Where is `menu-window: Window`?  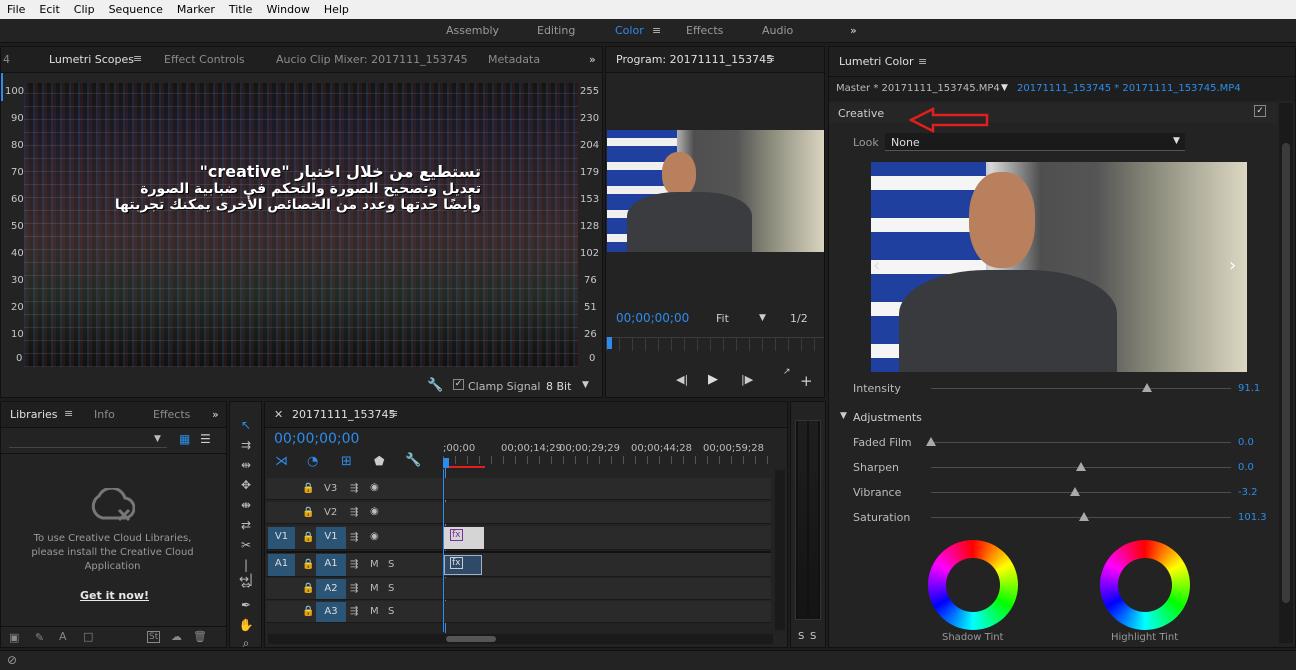
menu-window: Window is located at coordinates (287, 9).